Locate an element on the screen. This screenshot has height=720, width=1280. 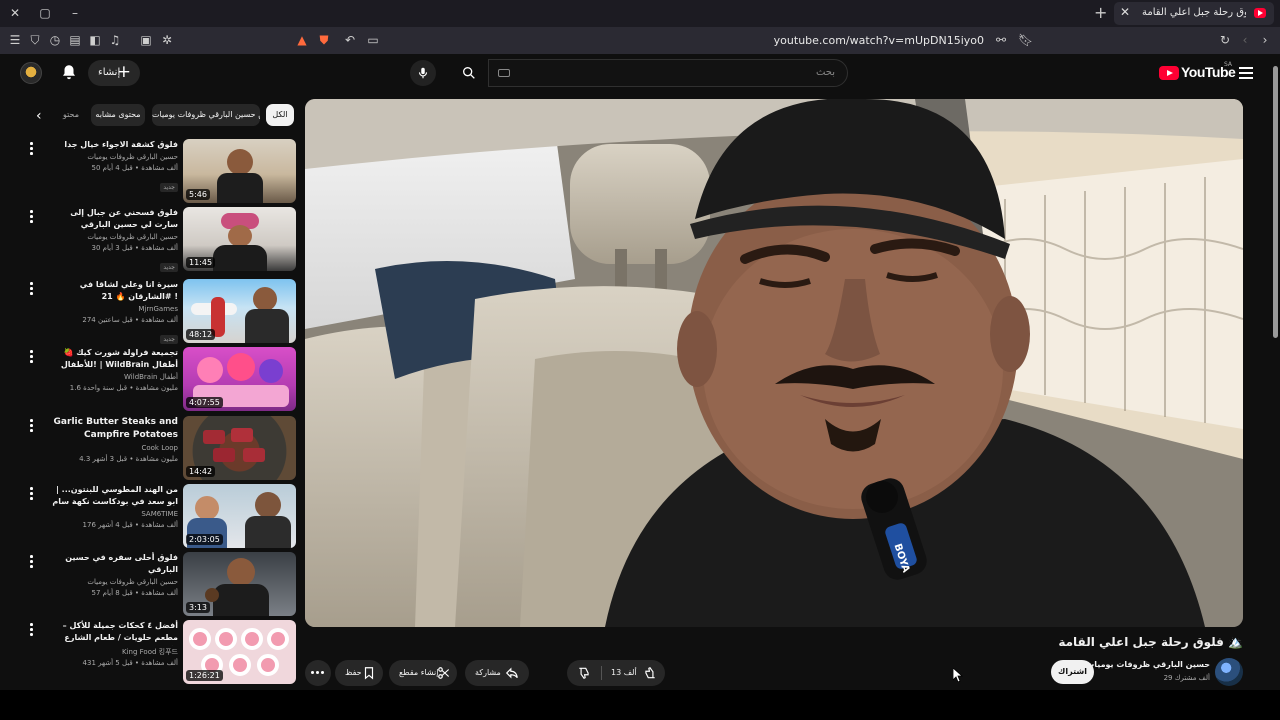
recommendation-title: سيرة انا وعلي لشاقا في الشارقان 🔥 21# ! is located at coordinates (113, 291).